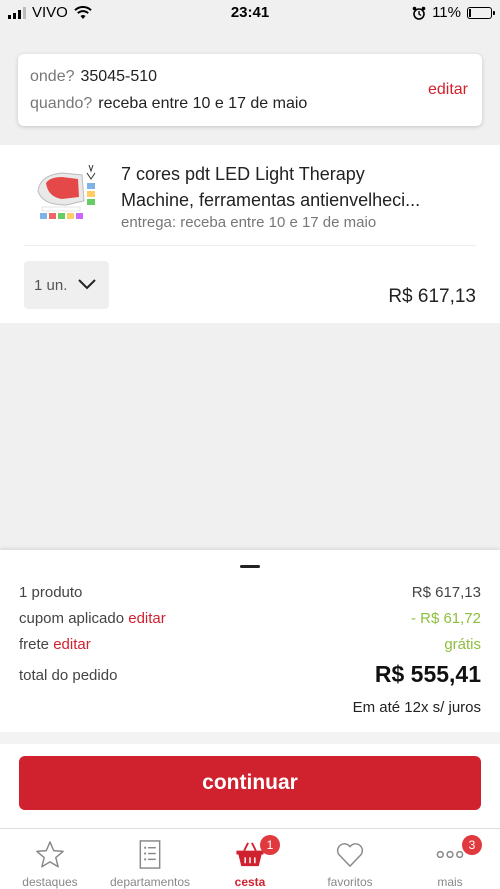  What do you see at coordinates (68, 675) in the screenshot?
I see `total-label: total do pedido` at bounding box center [68, 675].